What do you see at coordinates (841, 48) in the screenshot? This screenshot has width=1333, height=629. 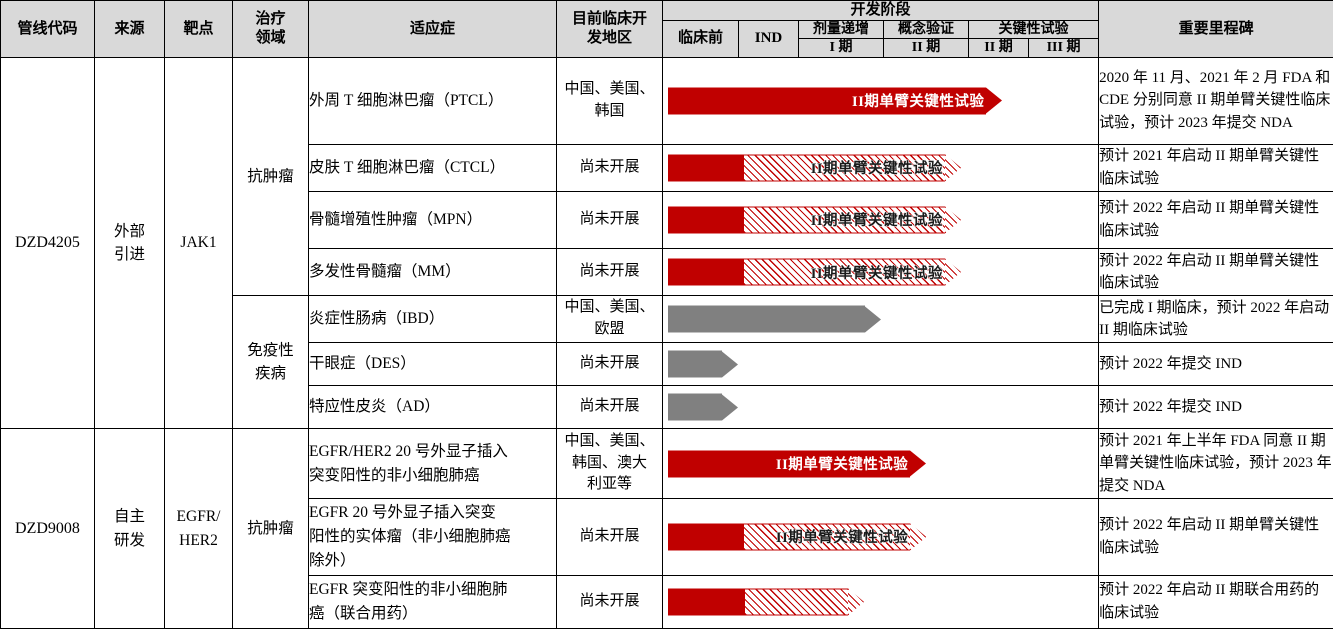 I see `th-phase-1: I 期` at bounding box center [841, 48].